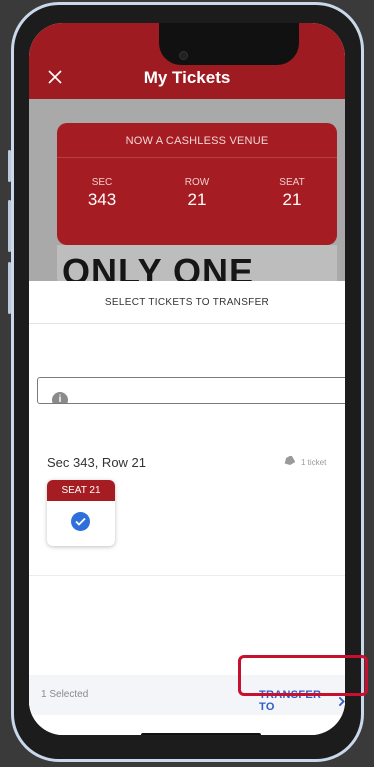 This screenshot has width=374, height=767. Describe the element at coordinates (81, 490) in the screenshot. I see `seat-tile-label: SEAT 21` at that location.